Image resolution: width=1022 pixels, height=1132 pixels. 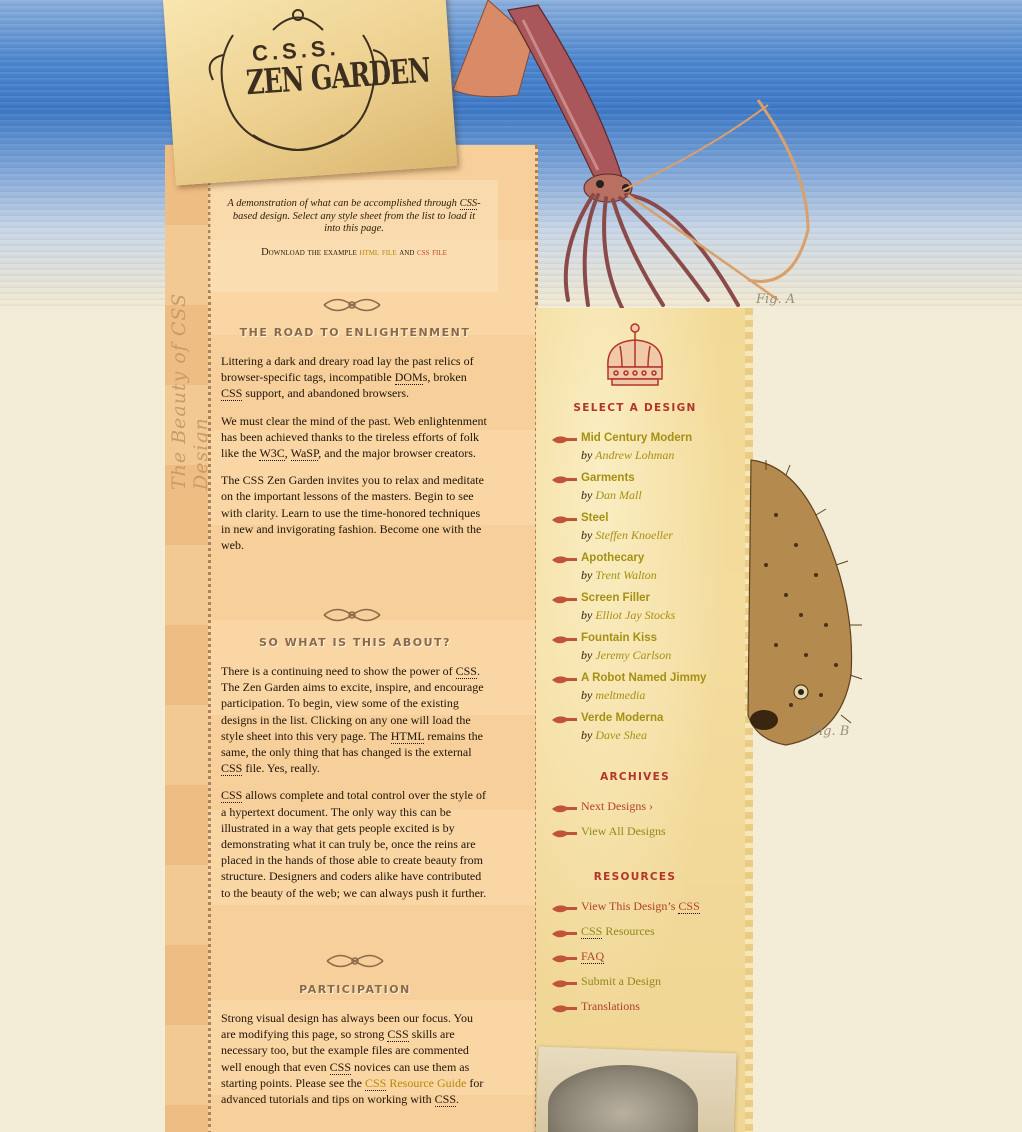 I want to click on design-list-item: Fountain Kiss by Jeremy Carlson, so click(x=646, y=650).